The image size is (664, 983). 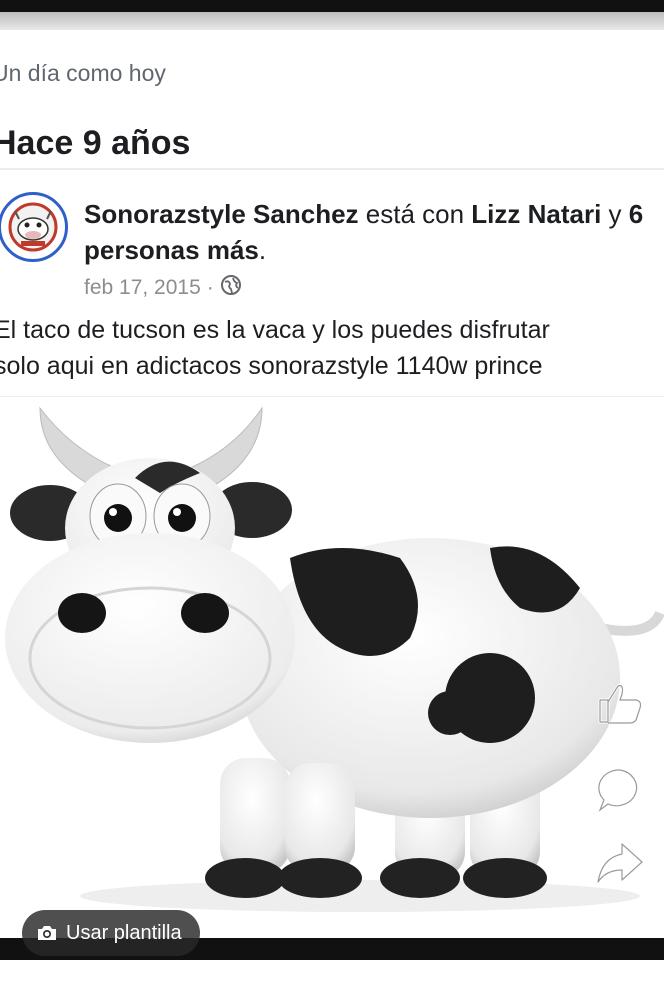 I want to click on use-template-button: Usar plantilla, so click(x=111, y=933).